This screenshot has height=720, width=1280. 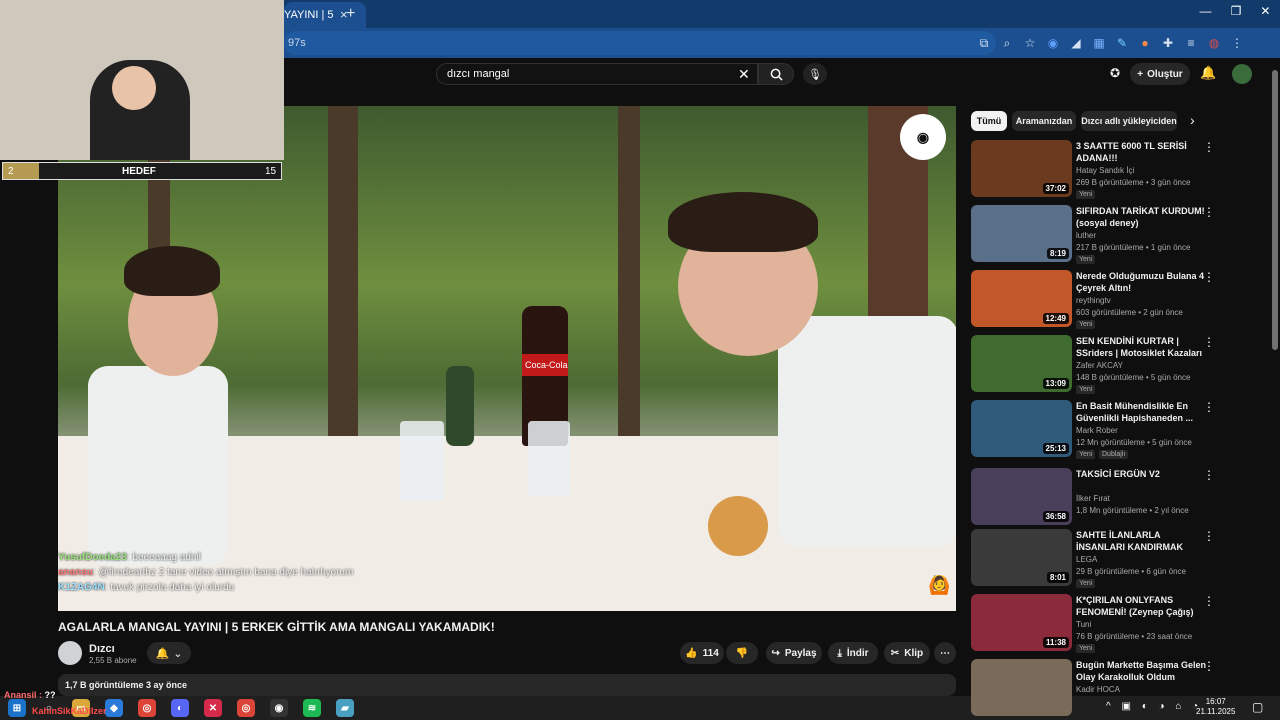 What do you see at coordinates (1142, 474) in the screenshot?
I see `recommendation-title: TAKSİCİ ERGÜN V2` at bounding box center [1142, 474].